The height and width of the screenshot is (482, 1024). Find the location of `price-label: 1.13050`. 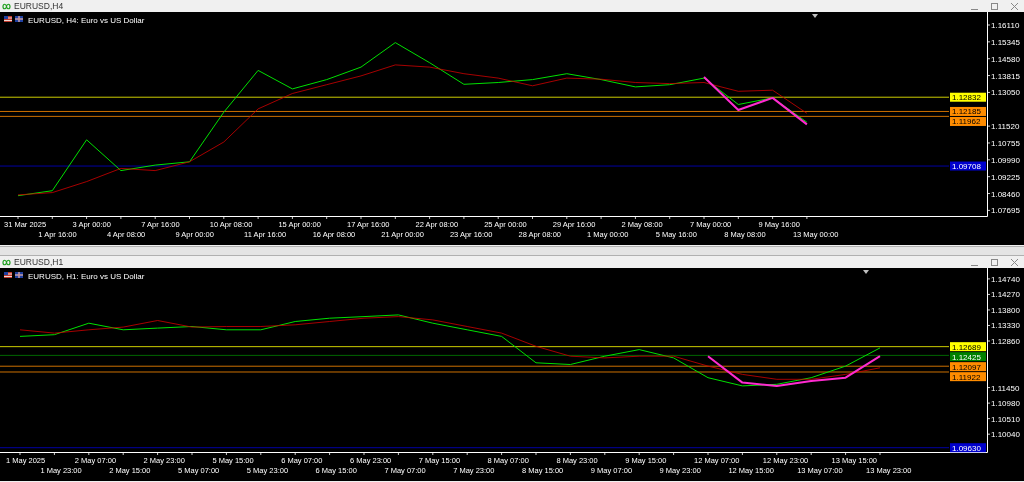

price-label: 1.13050 is located at coordinates (1005, 93).